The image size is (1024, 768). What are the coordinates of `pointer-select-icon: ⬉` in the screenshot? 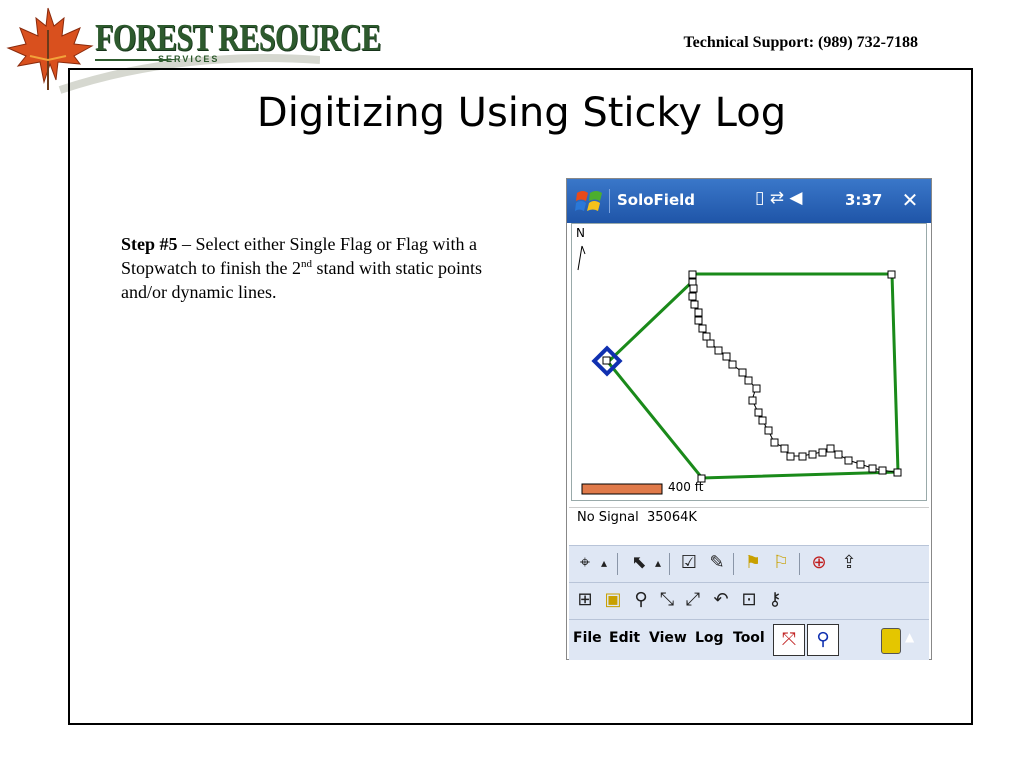 It's located at (639, 563).